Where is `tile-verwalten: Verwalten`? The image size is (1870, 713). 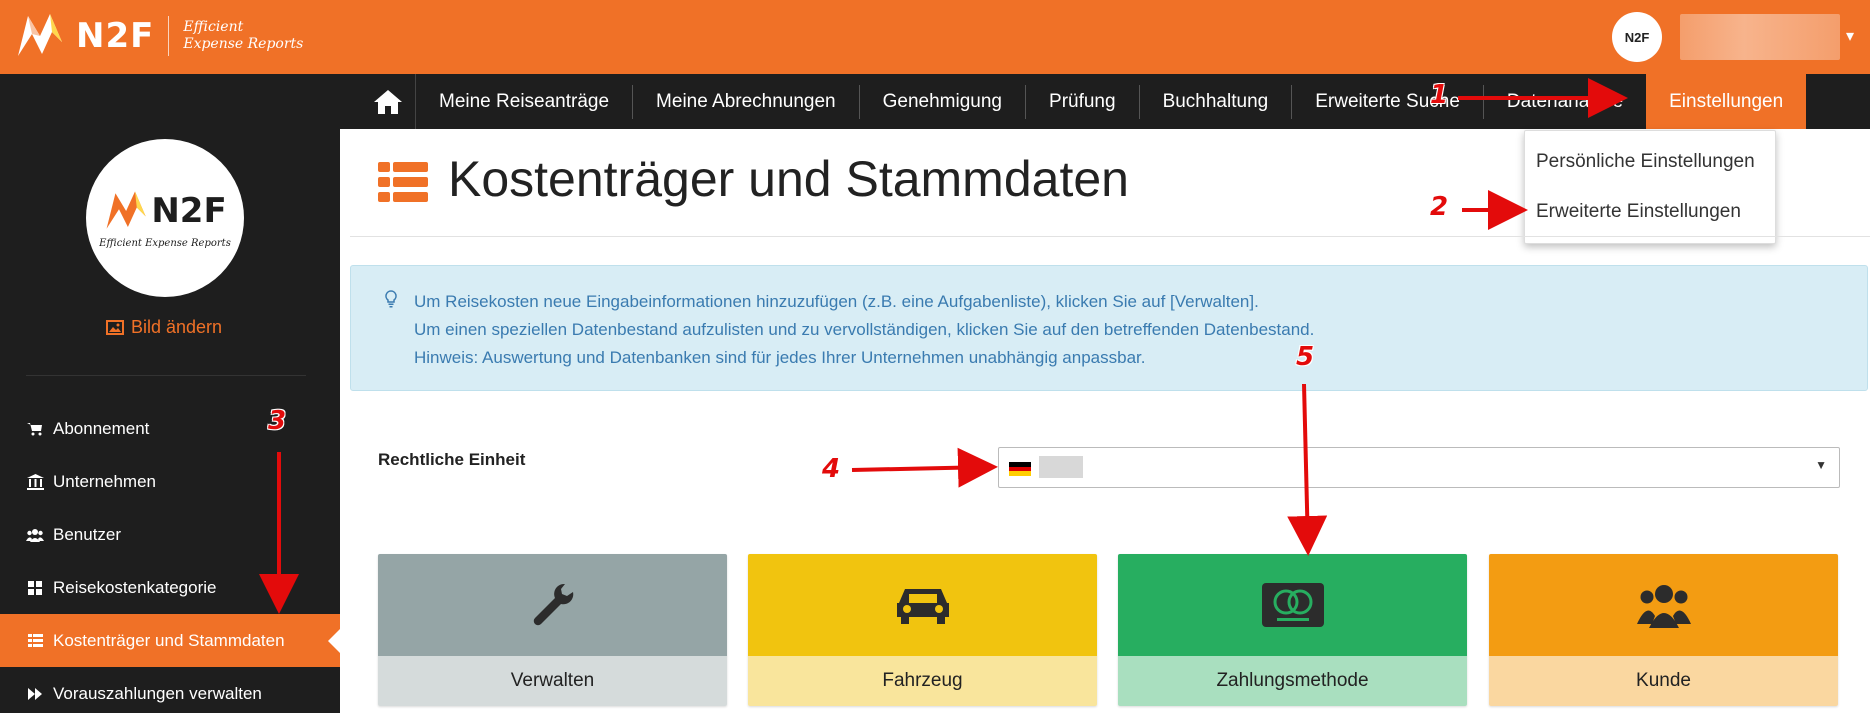
tile-verwalten: Verwalten is located at coordinates (552, 630).